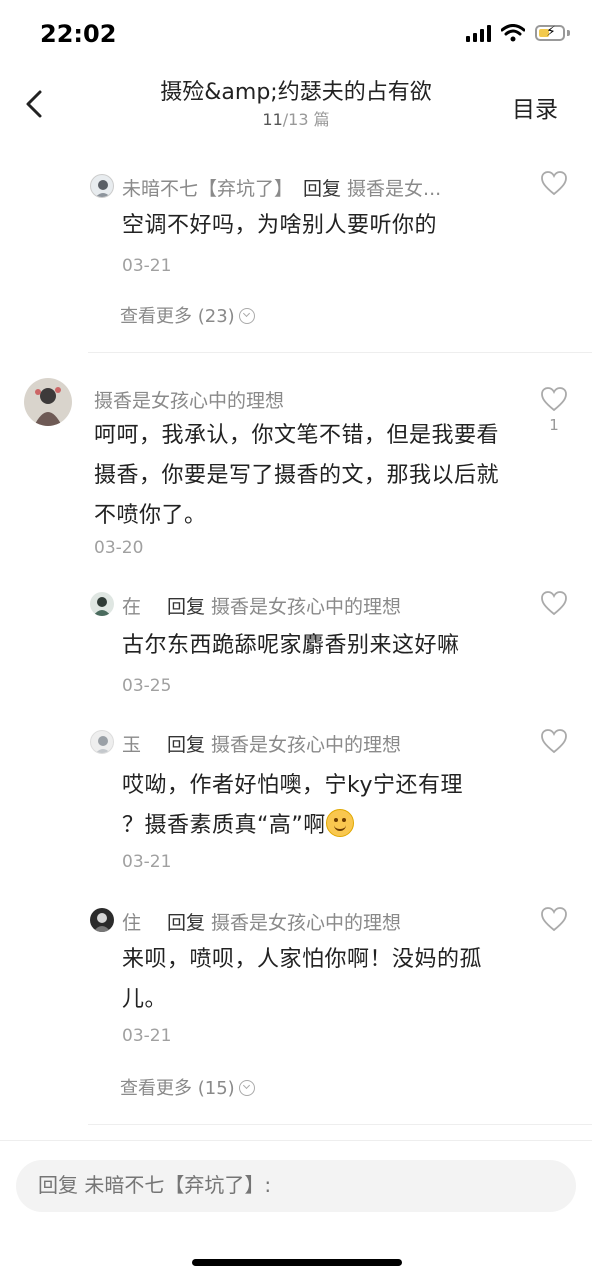 The width and height of the screenshot is (592, 1280). I want to click on comment-text: 空调不好吗，为啥别人要听你的, so click(280, 225).